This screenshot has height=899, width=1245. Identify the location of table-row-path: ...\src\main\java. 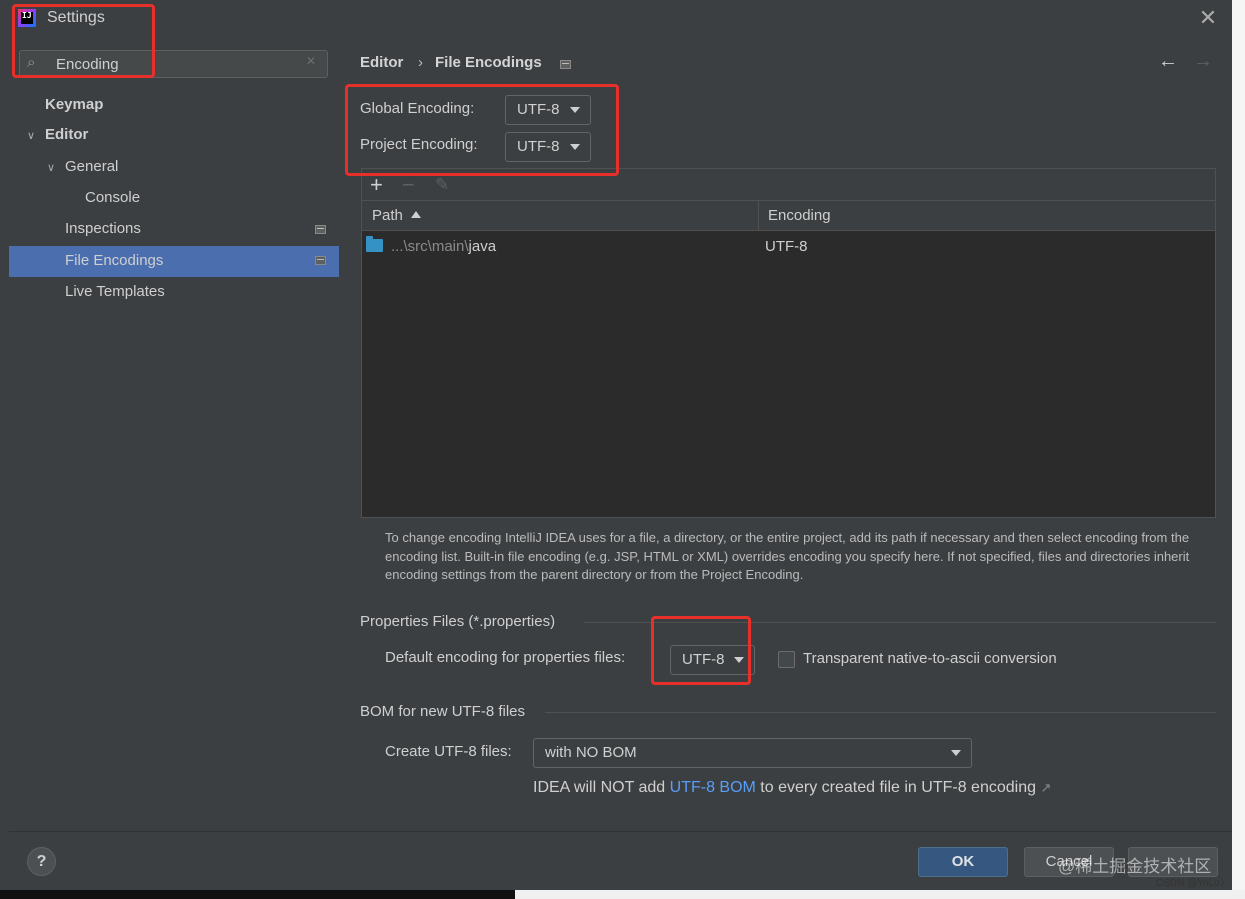
(443, 246).